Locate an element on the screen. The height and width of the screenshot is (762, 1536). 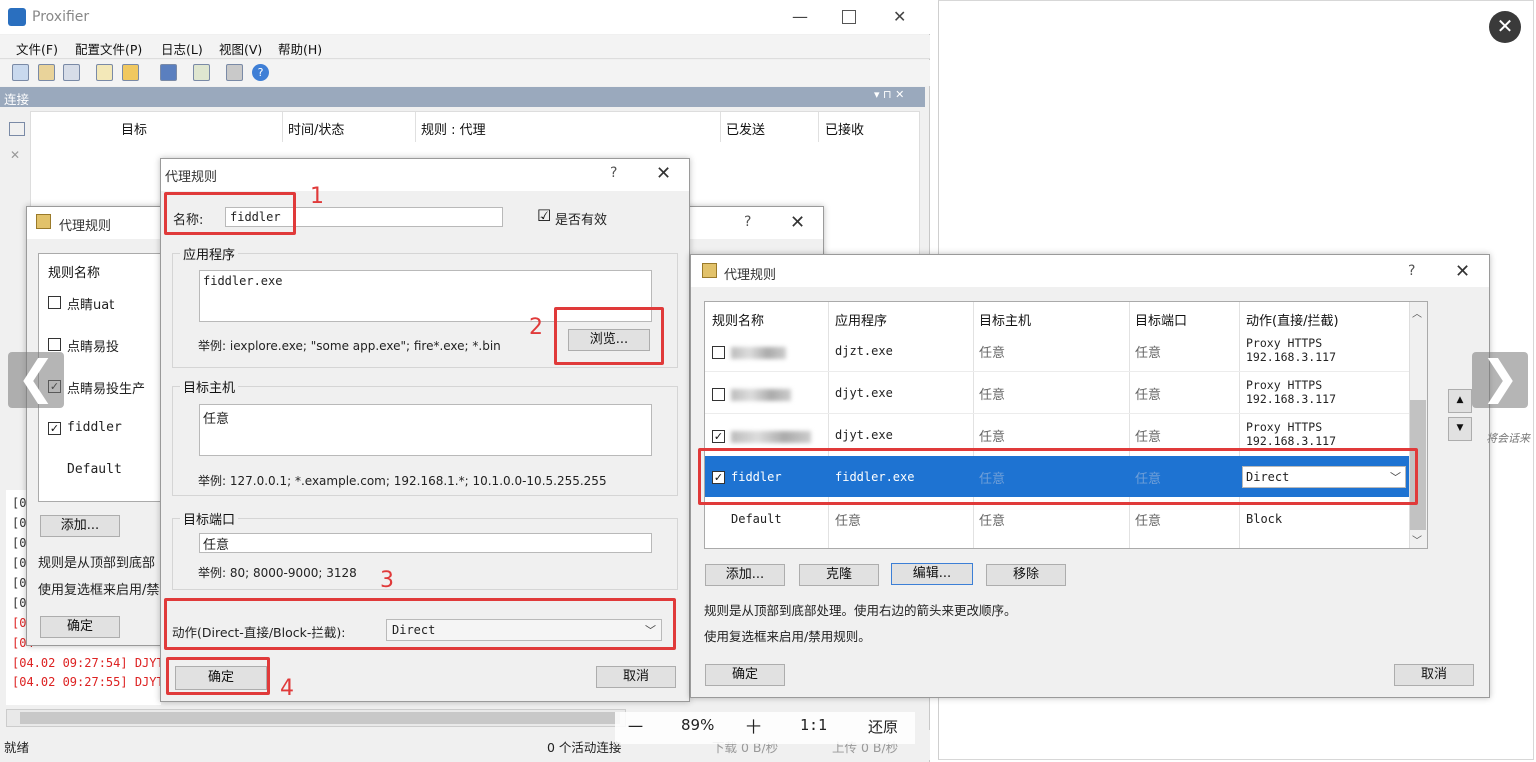
table-cell-app: djyt.exe is located at coordinates (864, 435).